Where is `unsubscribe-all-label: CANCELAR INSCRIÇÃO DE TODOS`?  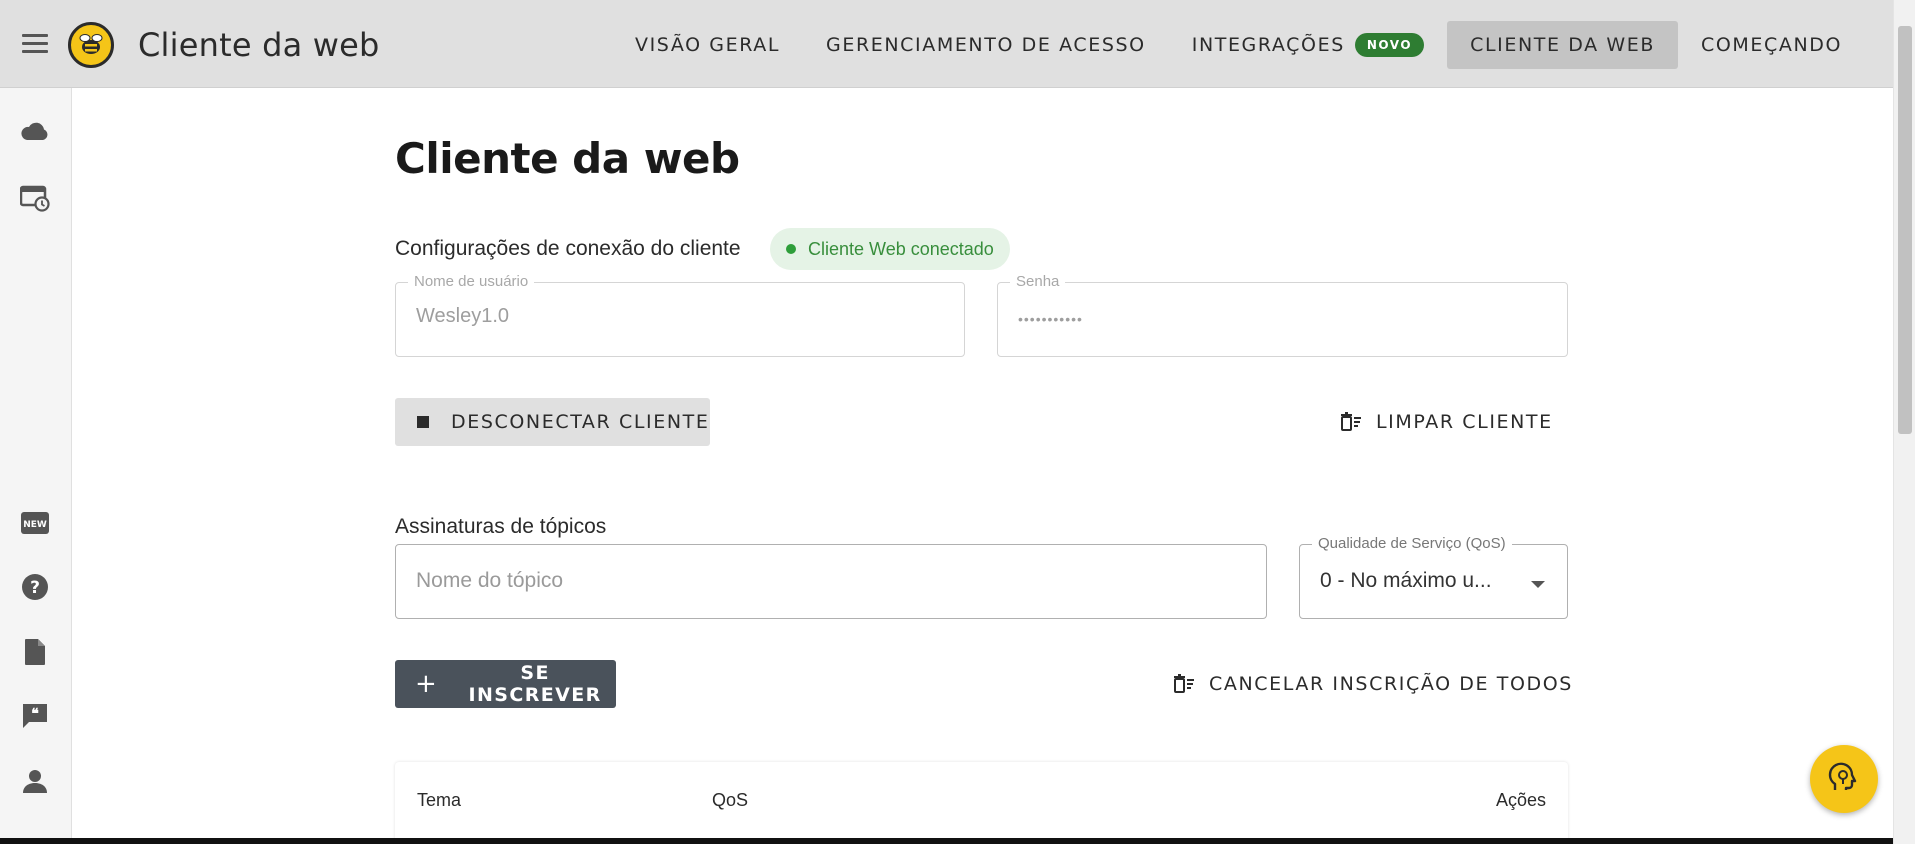
unsubscribe-all-label: CANCELAR INSCRIÇÃO DE TODOS is located at coordinates (1391, 684).